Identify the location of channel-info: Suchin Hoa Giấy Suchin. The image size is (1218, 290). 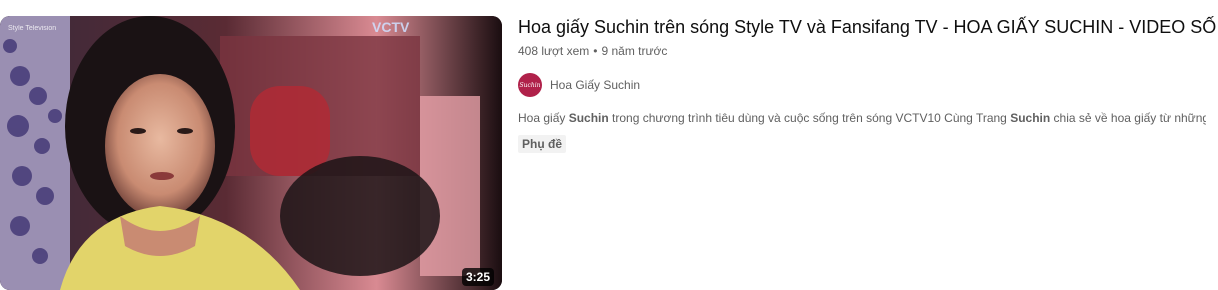
(868, 85).